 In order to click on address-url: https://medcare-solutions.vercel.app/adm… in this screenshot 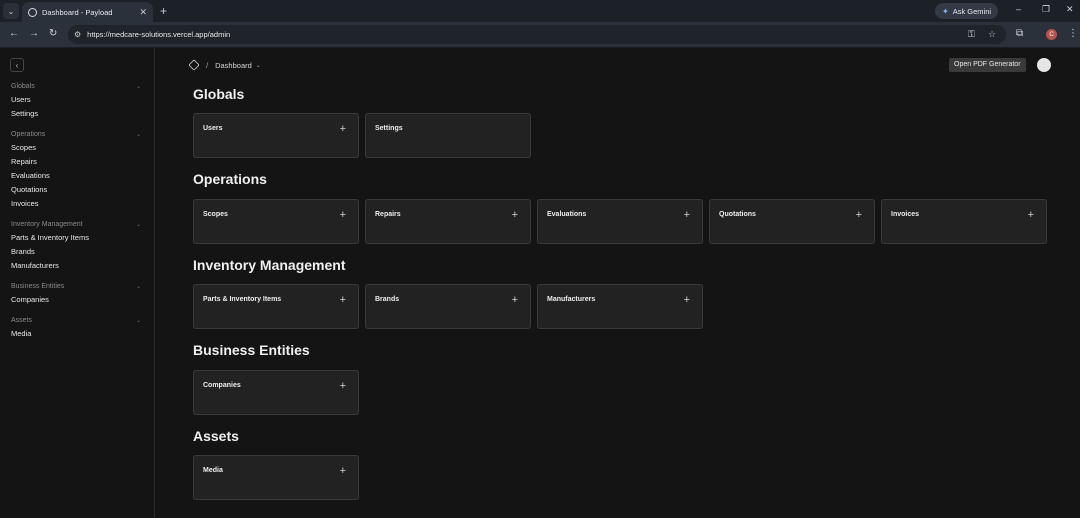, I will do `click(159, 34)`.